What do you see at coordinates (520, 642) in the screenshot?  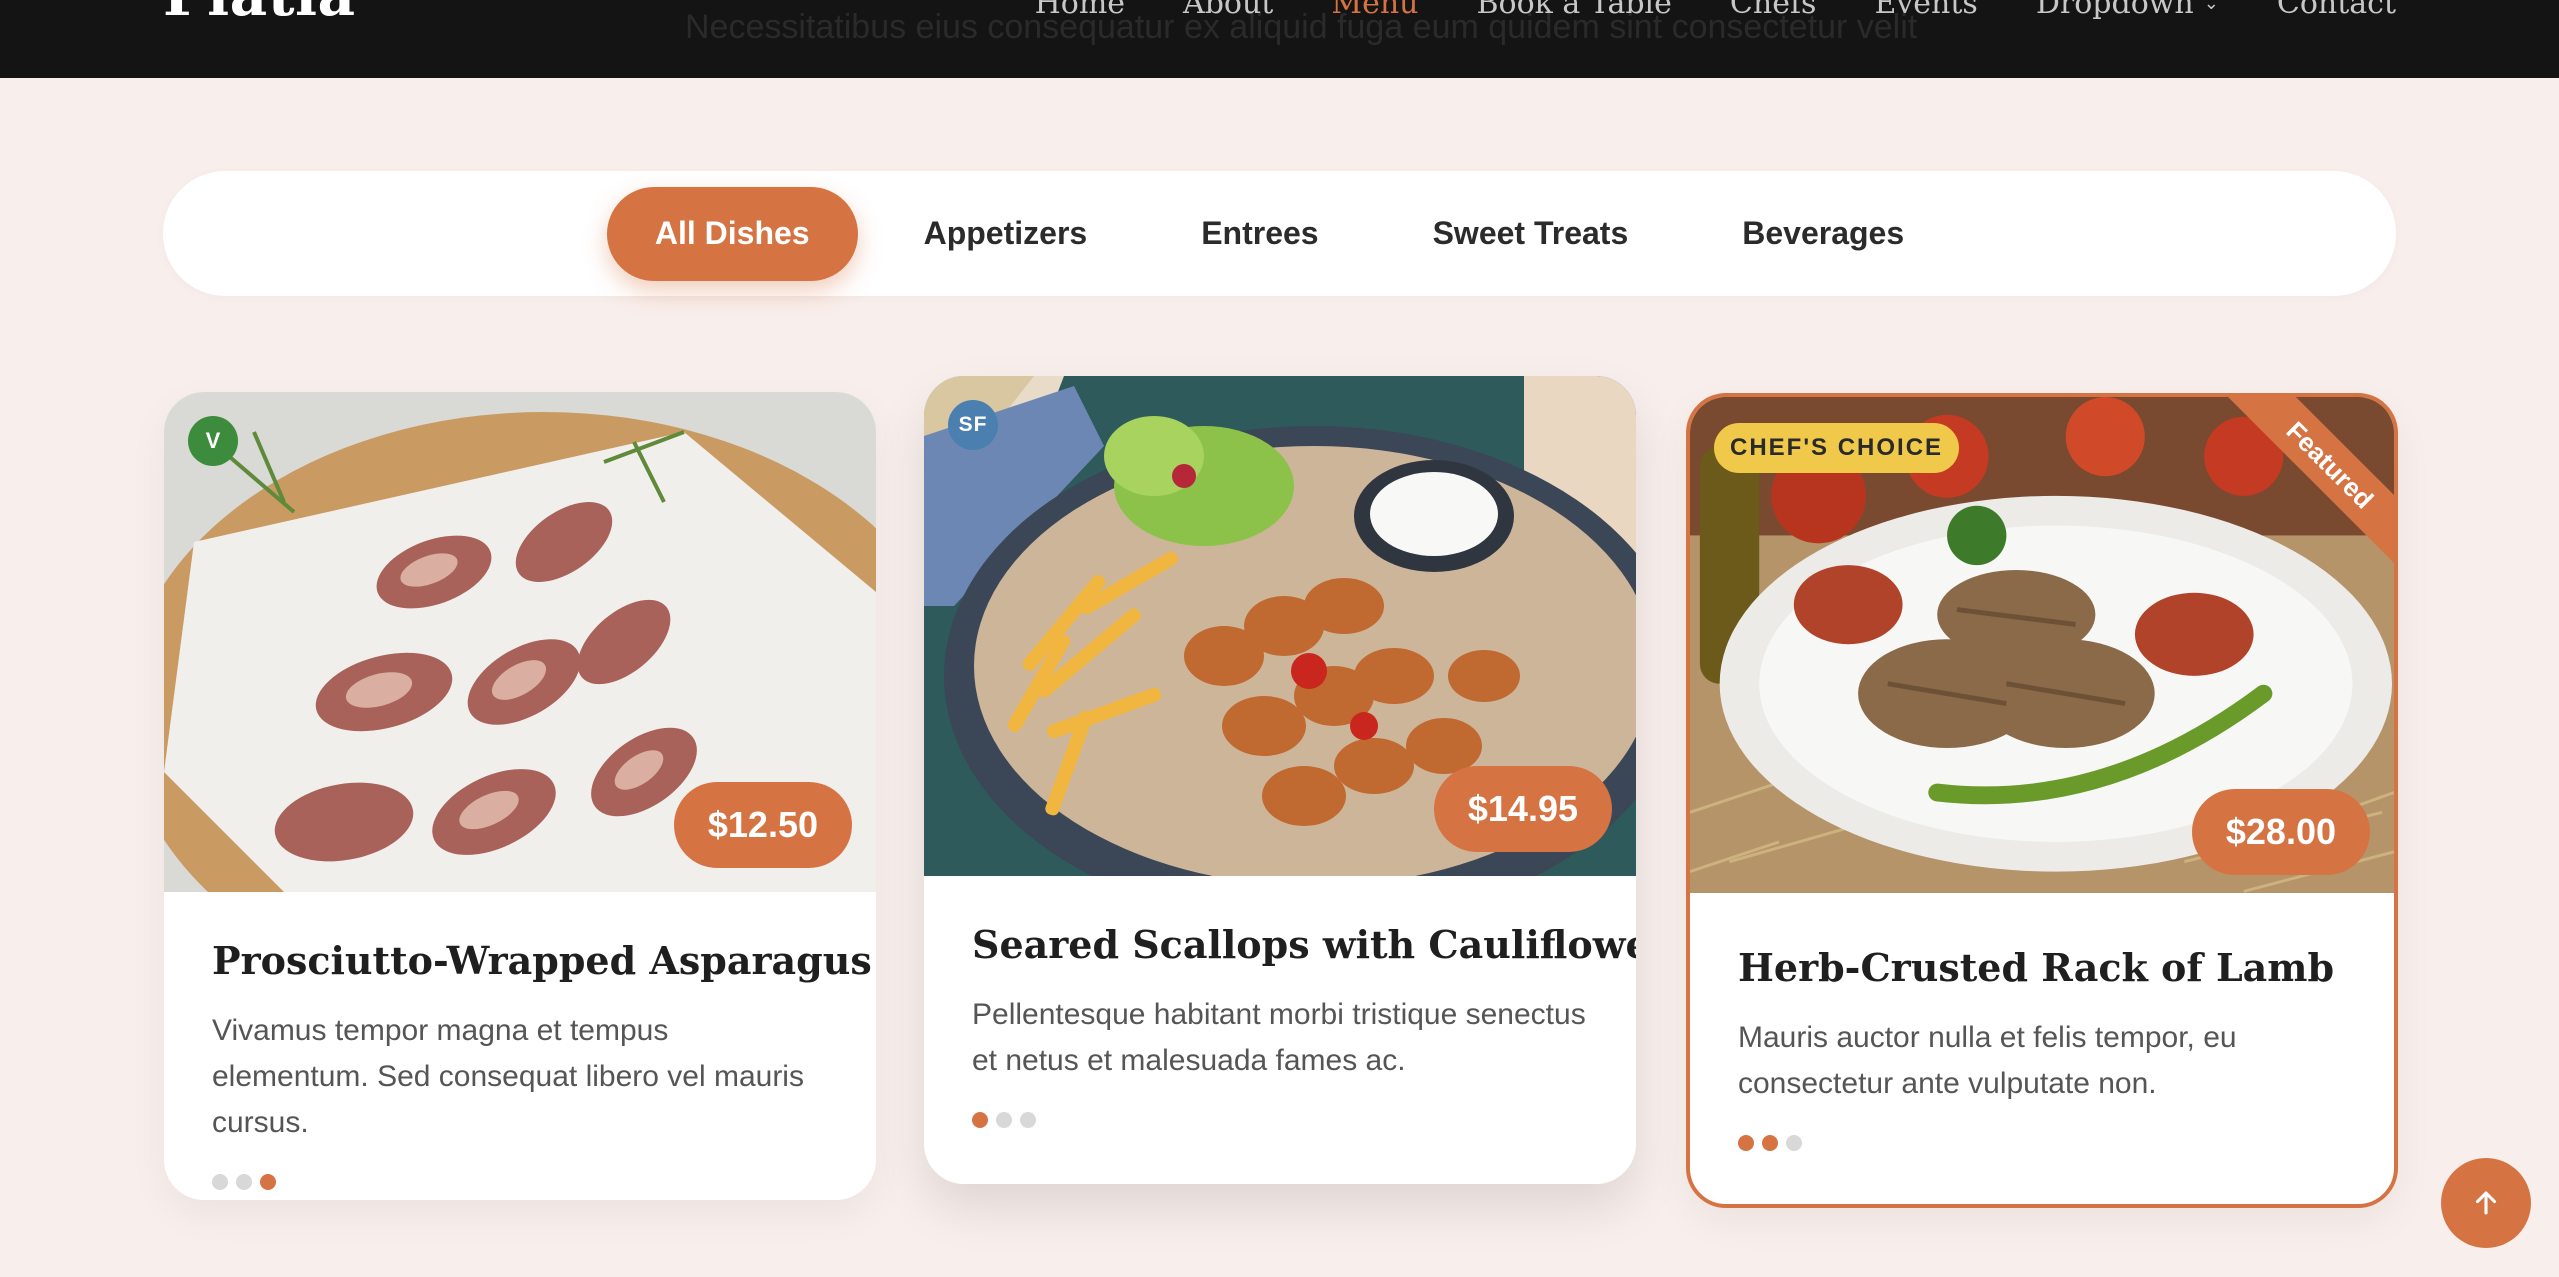 I see `dish-image: V $12.50` at bounding box center [520, 642].